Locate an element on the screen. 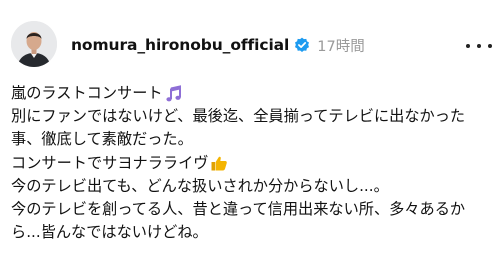 The height and width of the screenshot is (276, 500). thumbs-up-icon is located at coordinates (219, 163).